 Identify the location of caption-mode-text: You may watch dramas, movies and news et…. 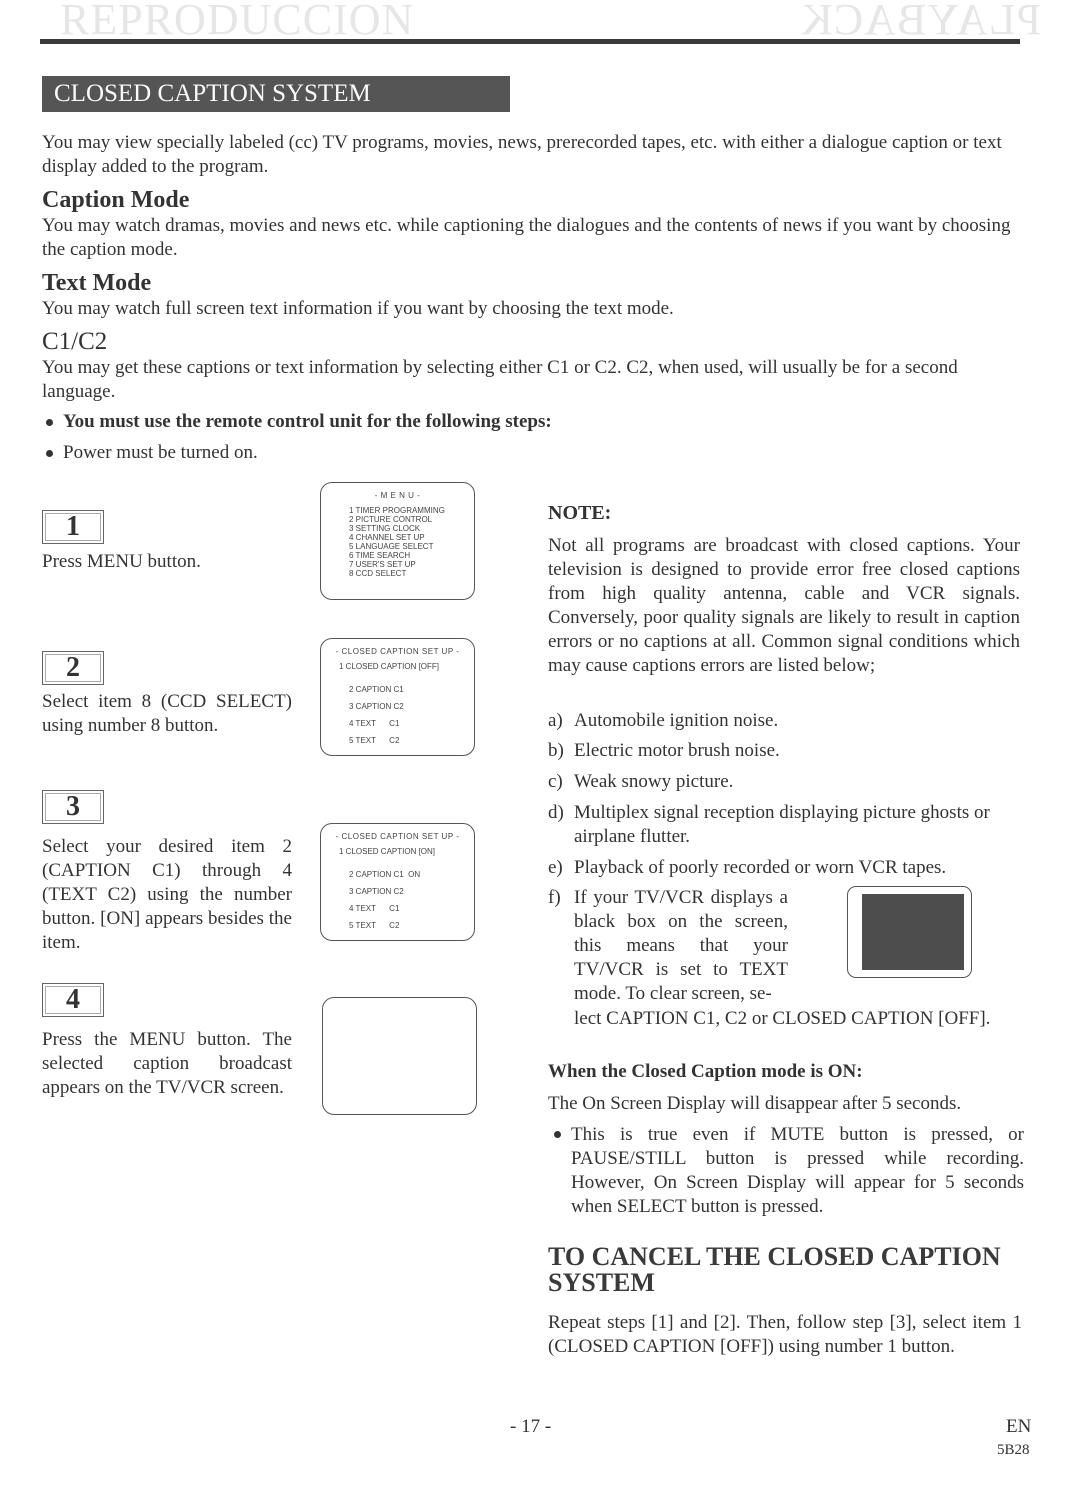
(526, 237).